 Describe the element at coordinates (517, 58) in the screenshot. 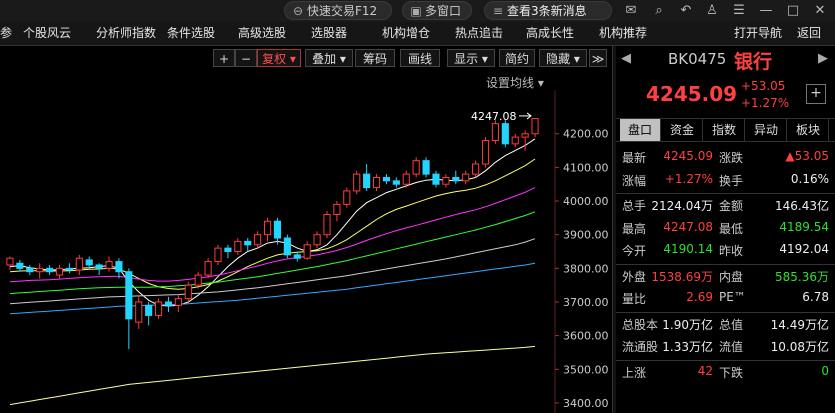

I see `jianyue-button: 简约` at that location.